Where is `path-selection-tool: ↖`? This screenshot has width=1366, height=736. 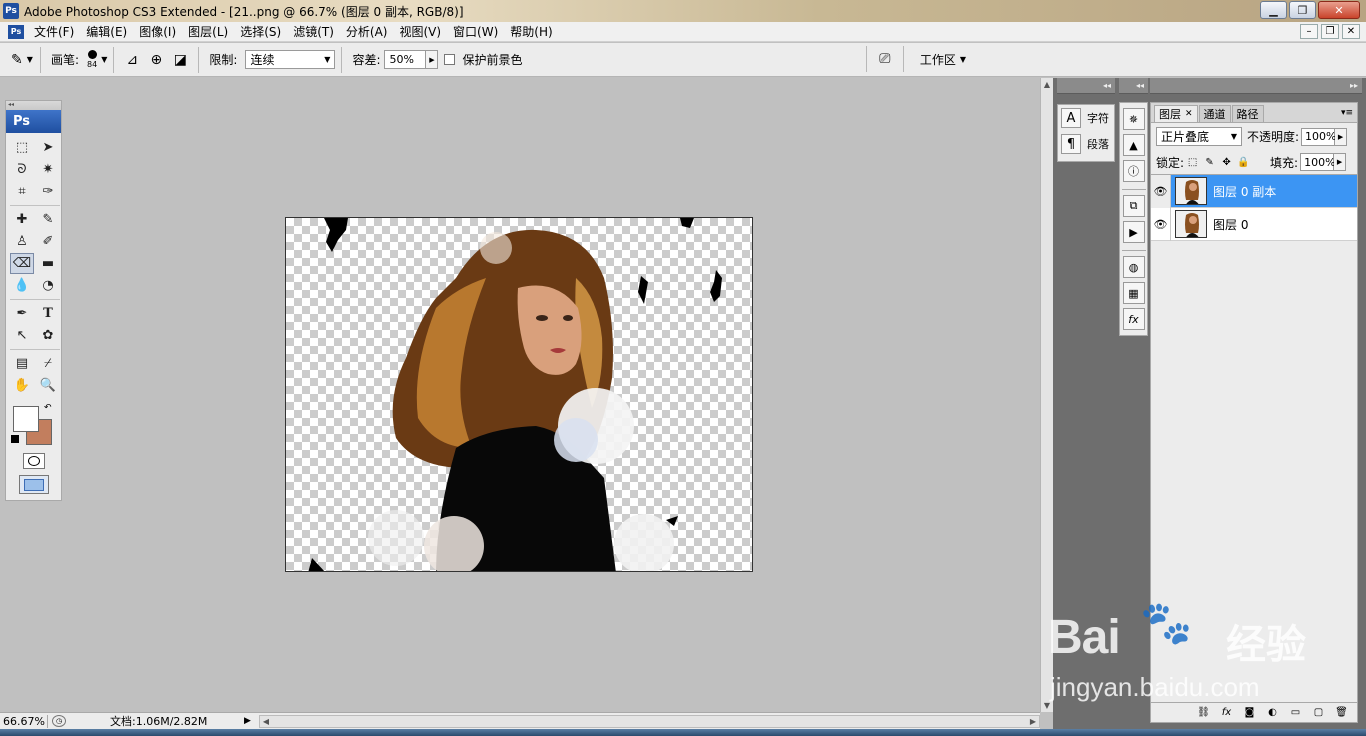 path-selection-tool: ↖ is located at coordinates (22, 335).